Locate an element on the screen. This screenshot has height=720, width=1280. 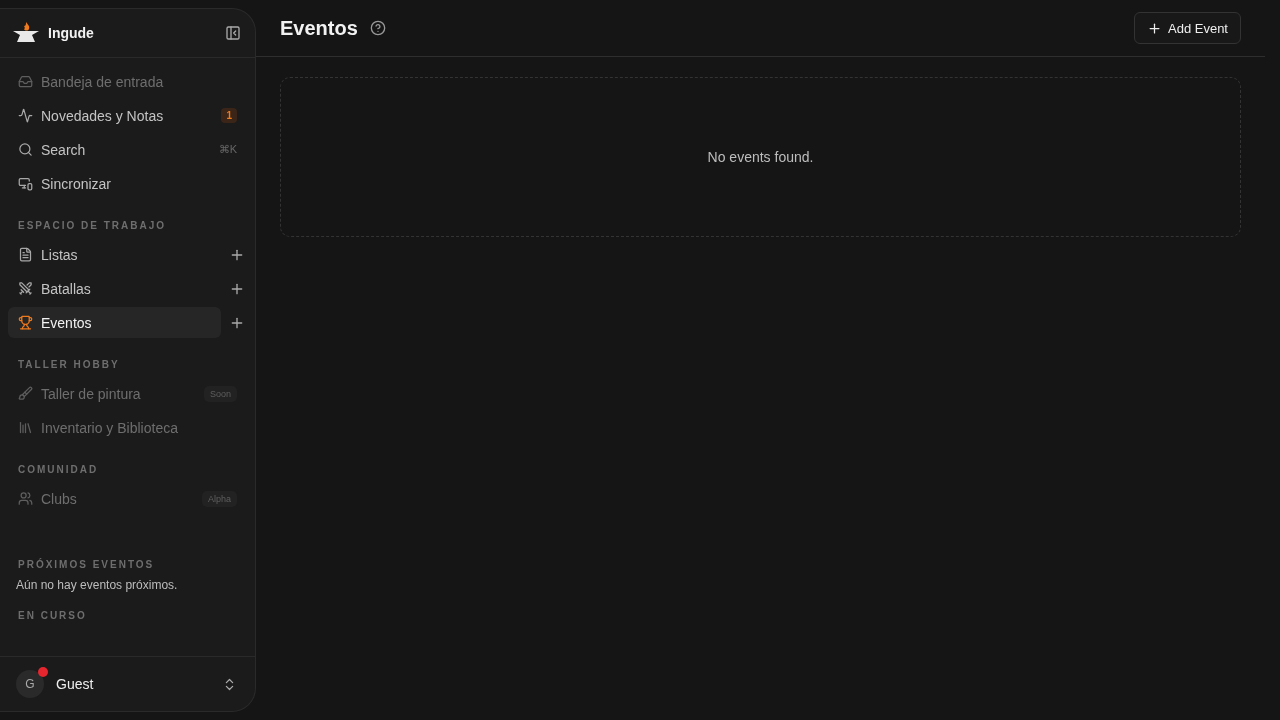
page-title: Eventos is located at coordinates (319, 28).